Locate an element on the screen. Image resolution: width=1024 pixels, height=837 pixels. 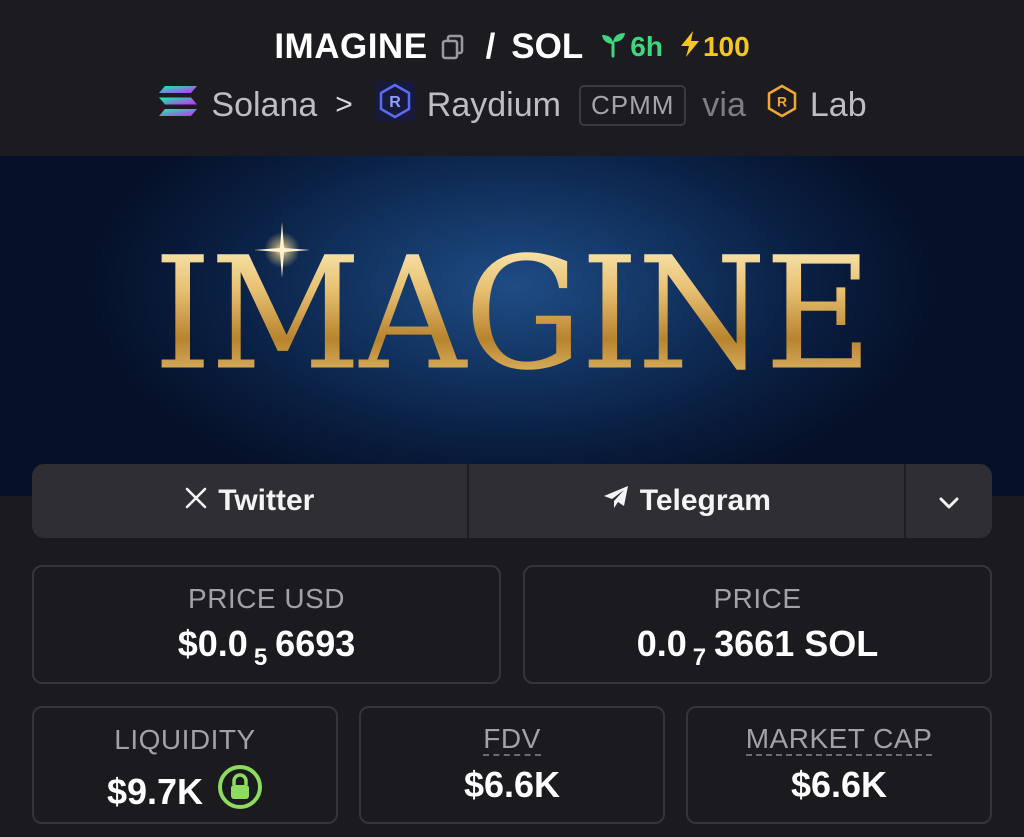
price-usd-label: PRICE USD is located at coordinates (266, 598).